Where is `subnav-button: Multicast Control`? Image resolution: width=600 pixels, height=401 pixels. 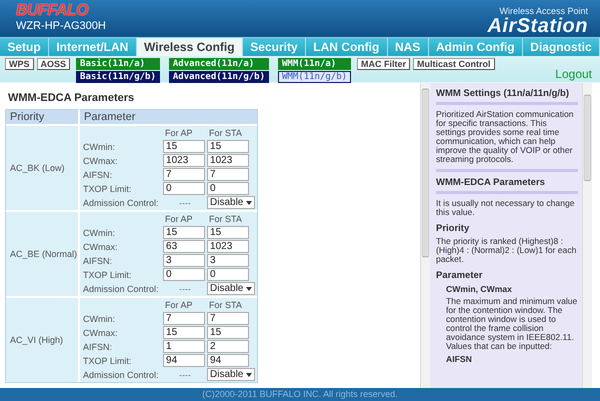 subnav-button: Multicast Control is located at coordinates (454, 64).